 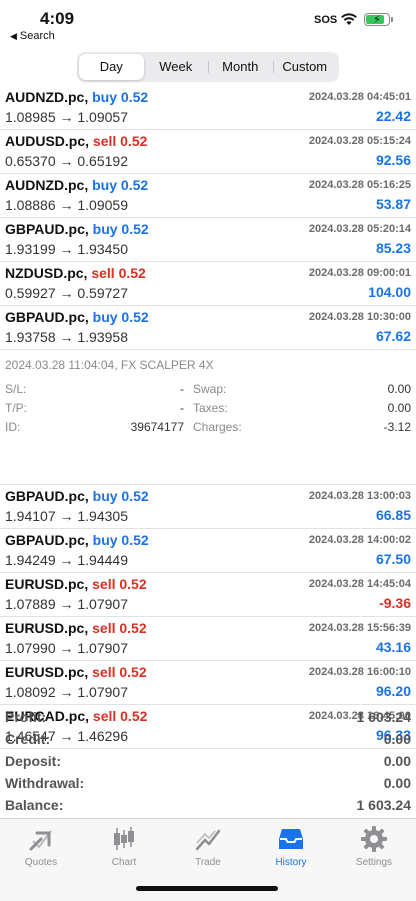 What do you see at coordinates (359, 141) in the screenshot?
I see `deal-time: 2024.03.28 05:15:24` at bounding box center [359, 141].